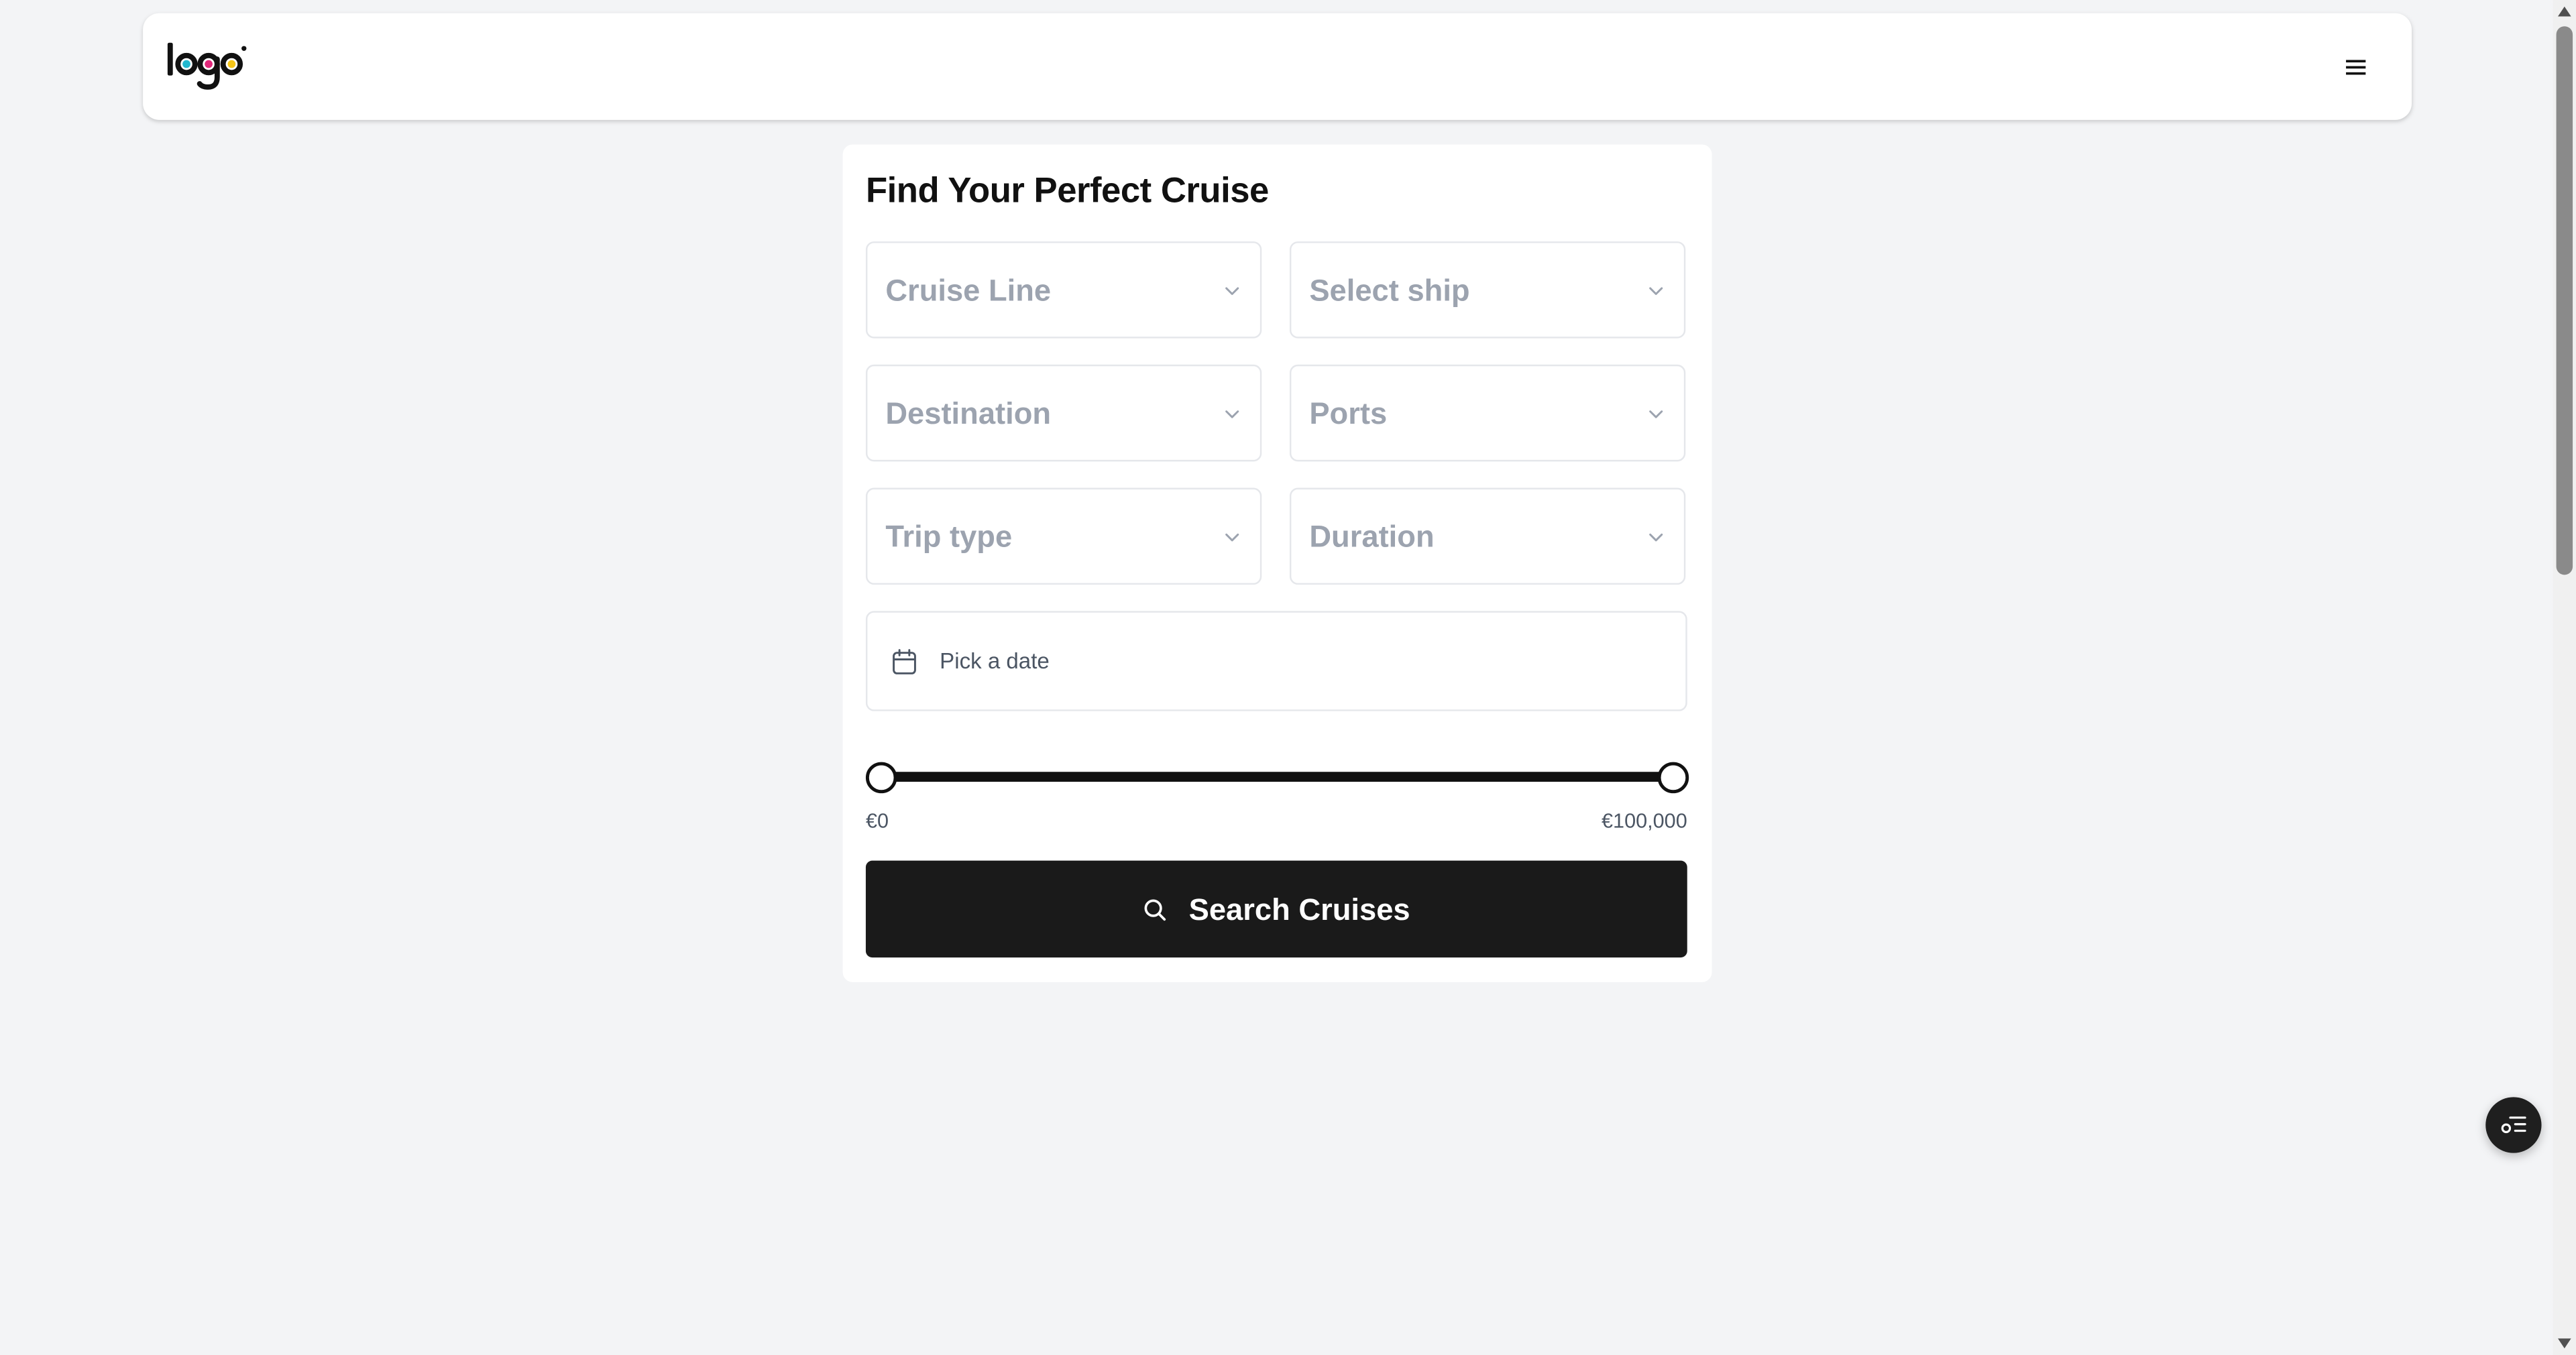 Image resolution: width=2576 pixels, height=1355 pixels. I want to click on duration-placeholder: Duration, so click(1372, 536).